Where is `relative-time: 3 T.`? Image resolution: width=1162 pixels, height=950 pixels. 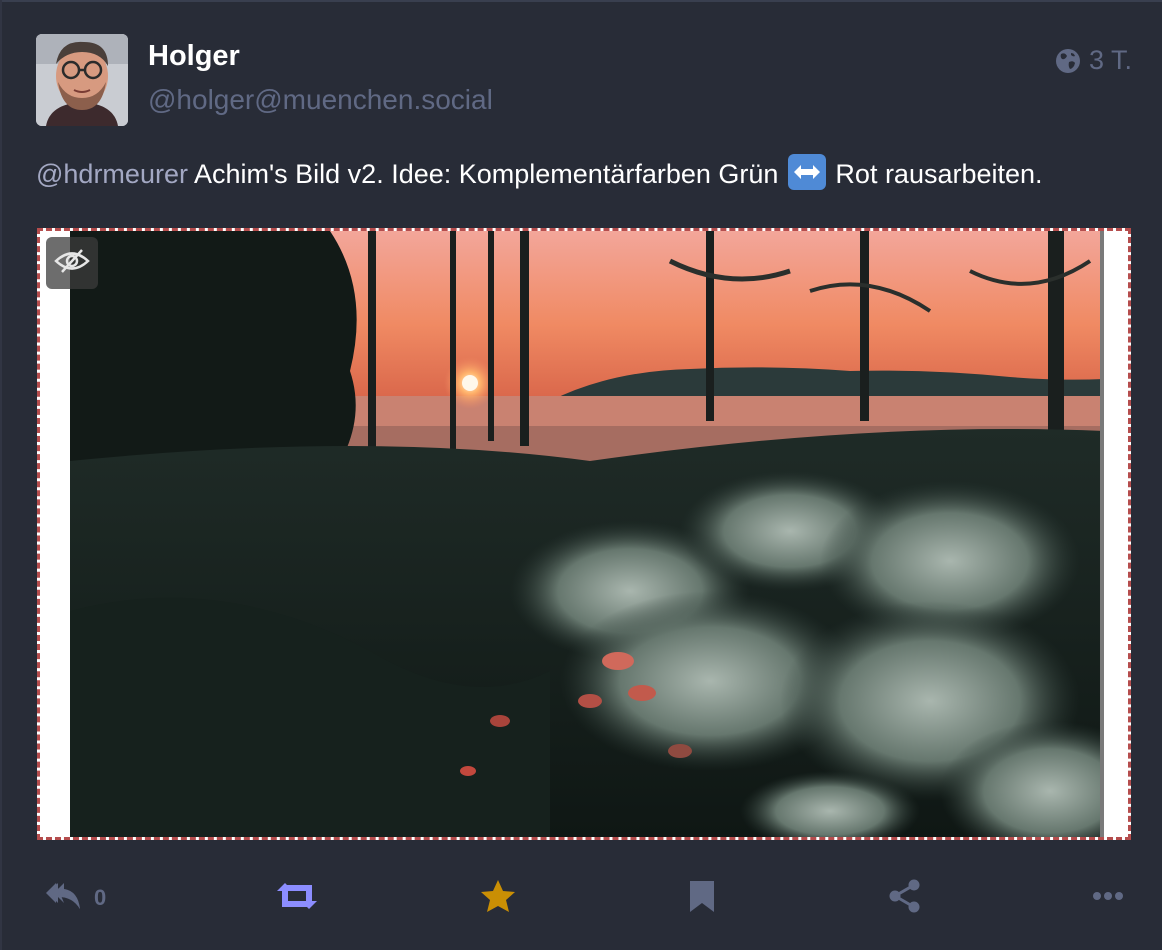 relative-time: 3 T. is located at coordinates (1110, 60).